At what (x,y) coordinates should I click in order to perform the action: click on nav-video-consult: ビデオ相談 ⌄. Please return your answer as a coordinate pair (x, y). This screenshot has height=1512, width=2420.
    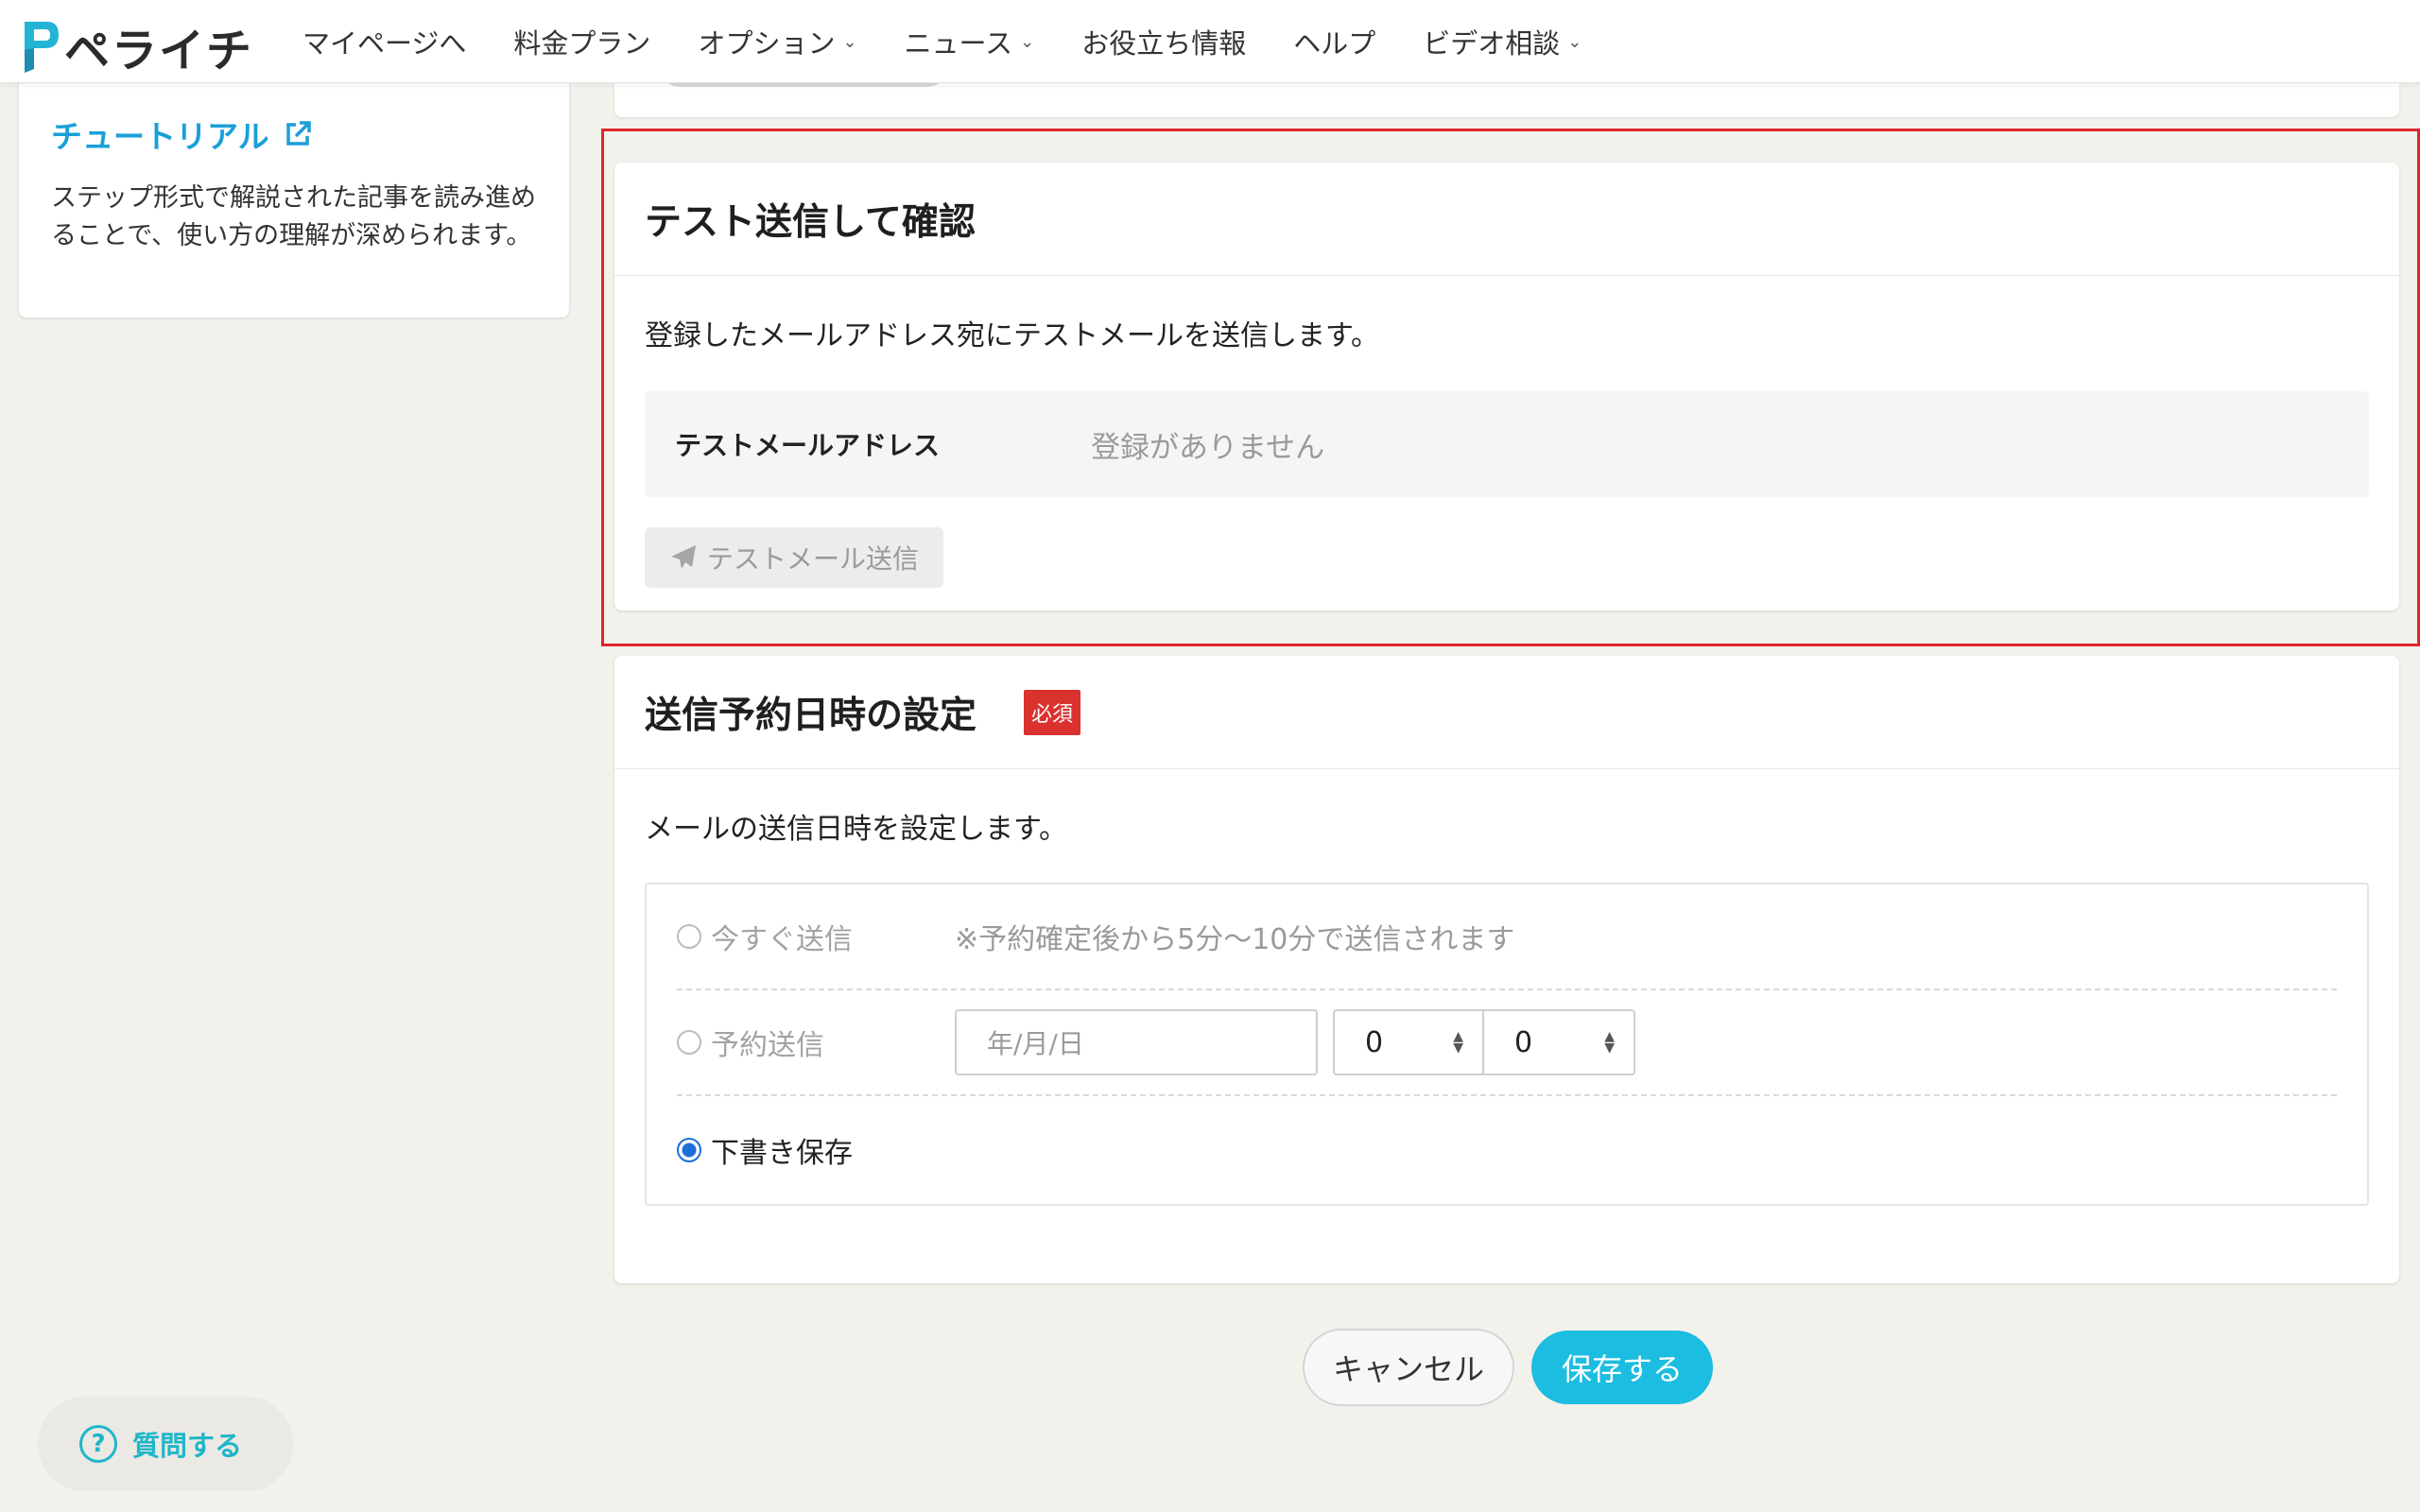
    Looking at the image, I should click on (1502, 41).